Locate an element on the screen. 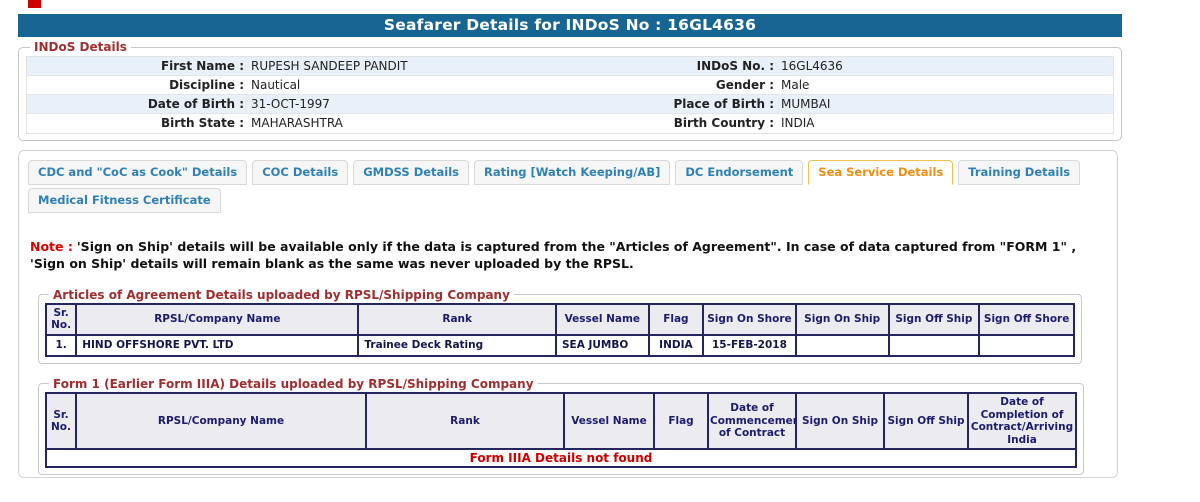  field-value: 16GL4636 is located at coordinates (812, 66).